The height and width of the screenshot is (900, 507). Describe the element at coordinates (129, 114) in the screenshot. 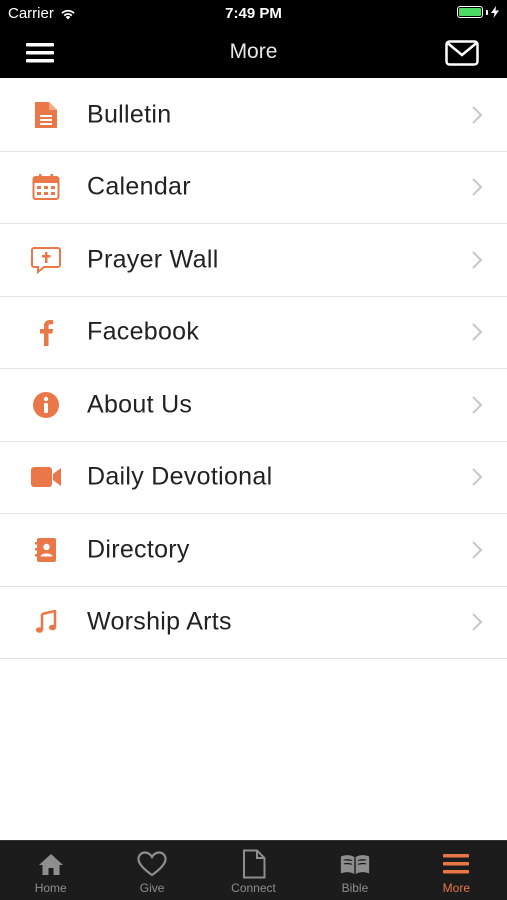

I see `list-item-label: Bulletin` at that location.